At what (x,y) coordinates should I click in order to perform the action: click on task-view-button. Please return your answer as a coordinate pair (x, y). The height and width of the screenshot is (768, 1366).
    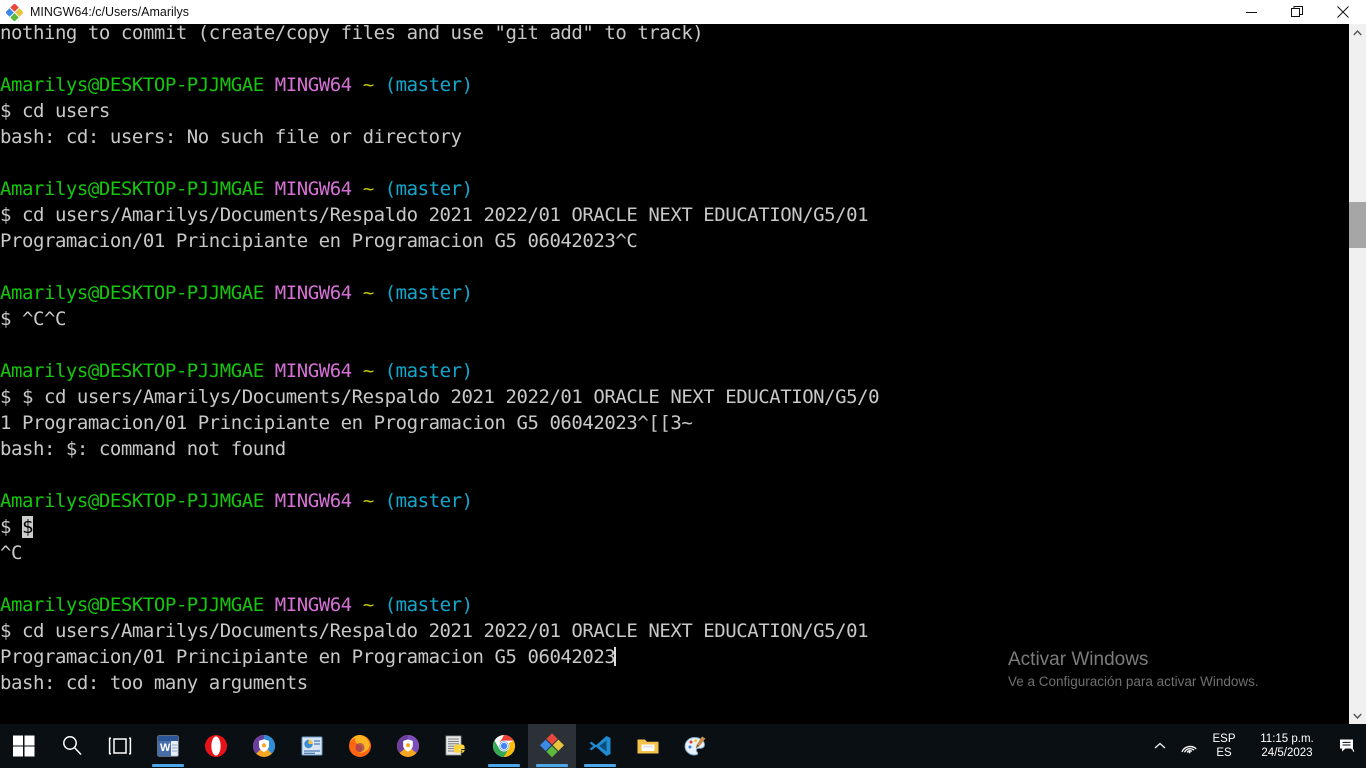
    Looking at the image, I should click on (120, 746).